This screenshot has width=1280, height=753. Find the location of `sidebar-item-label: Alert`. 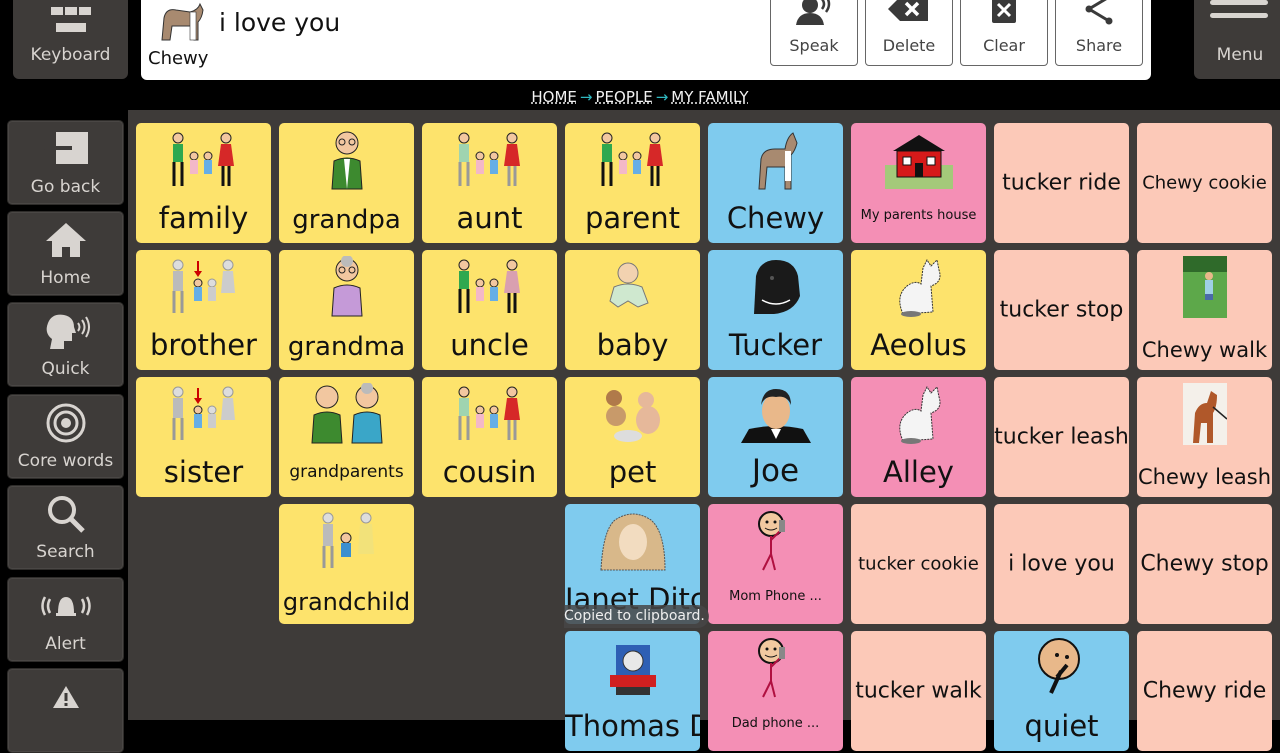

sidebar-item-label: Alert is located at coordinates (65, 644).